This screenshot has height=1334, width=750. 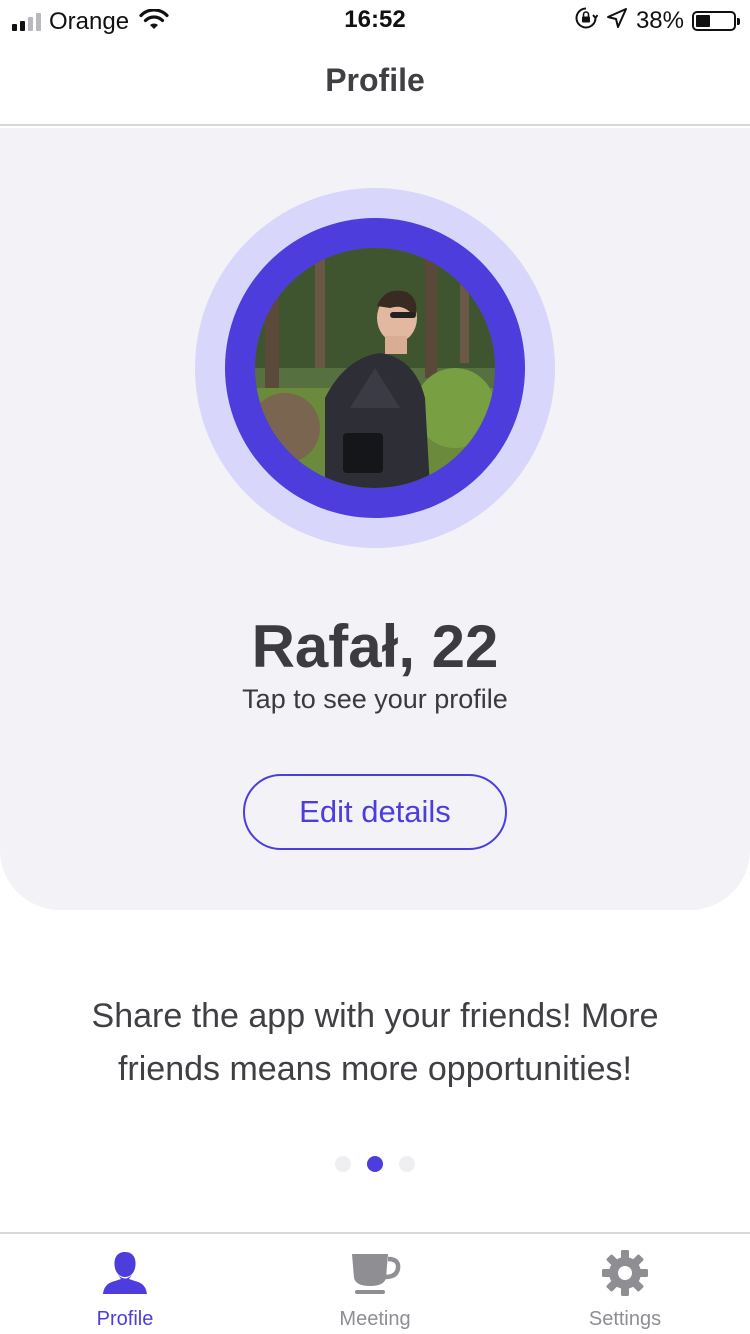 I want to click on person-icon, so click(x=125, y=1273).